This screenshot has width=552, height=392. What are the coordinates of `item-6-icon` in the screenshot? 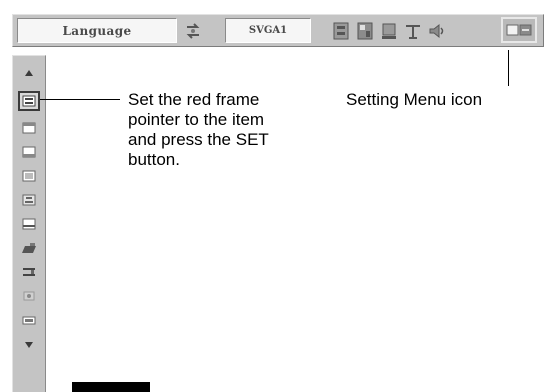 It's located at (29, 224).